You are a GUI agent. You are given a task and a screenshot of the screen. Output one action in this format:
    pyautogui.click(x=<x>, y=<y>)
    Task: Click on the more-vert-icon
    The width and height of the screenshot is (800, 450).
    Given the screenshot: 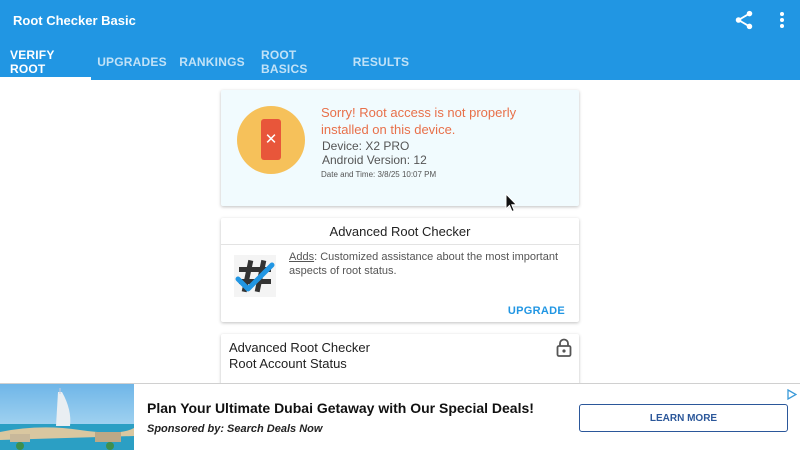 What is the action you would take?
    pyautogui.click(x=782, y=20)
    